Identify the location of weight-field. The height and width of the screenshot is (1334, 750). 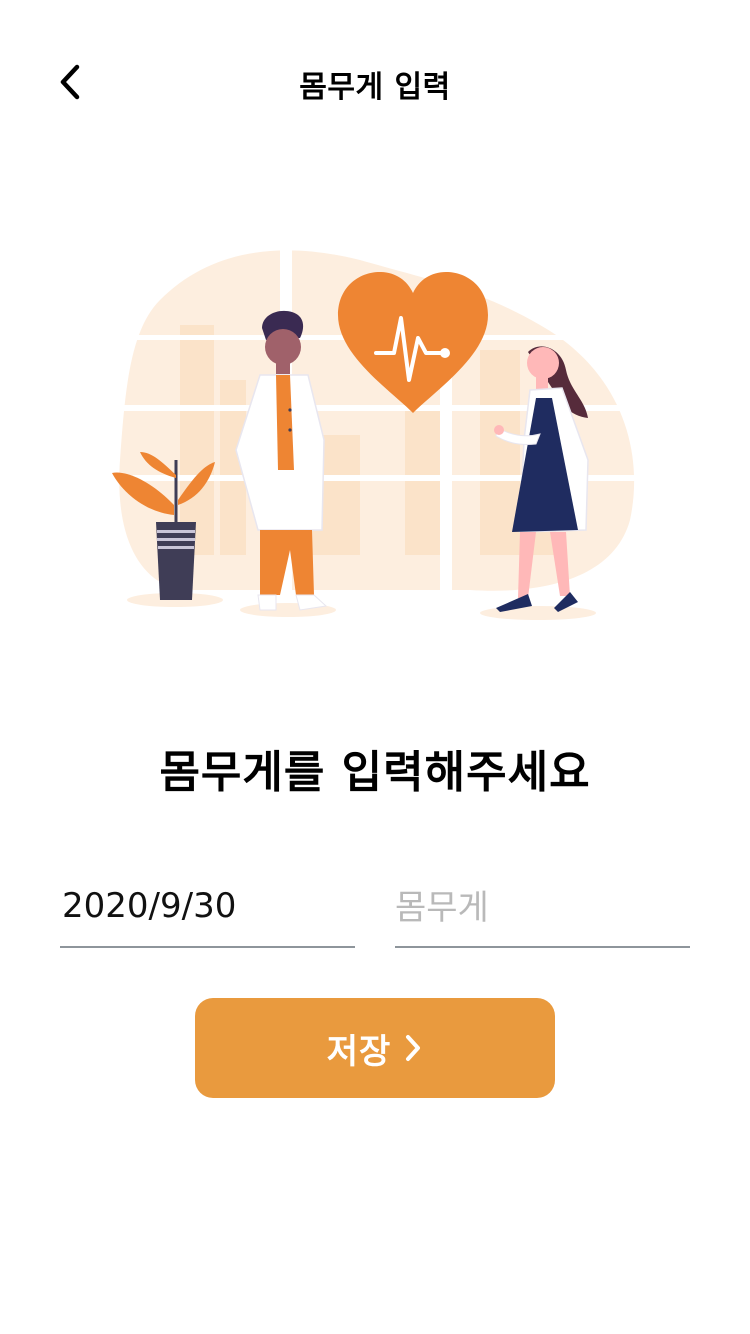
(542, 910).